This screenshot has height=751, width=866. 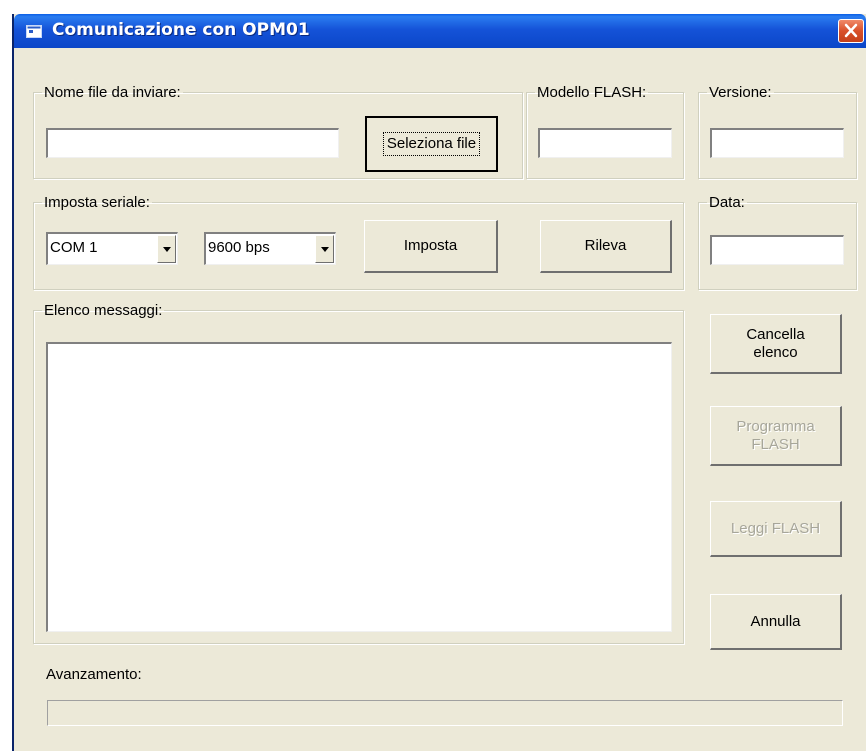 I want to click on com-port-value: COM 1, so click(x=74, y=247).